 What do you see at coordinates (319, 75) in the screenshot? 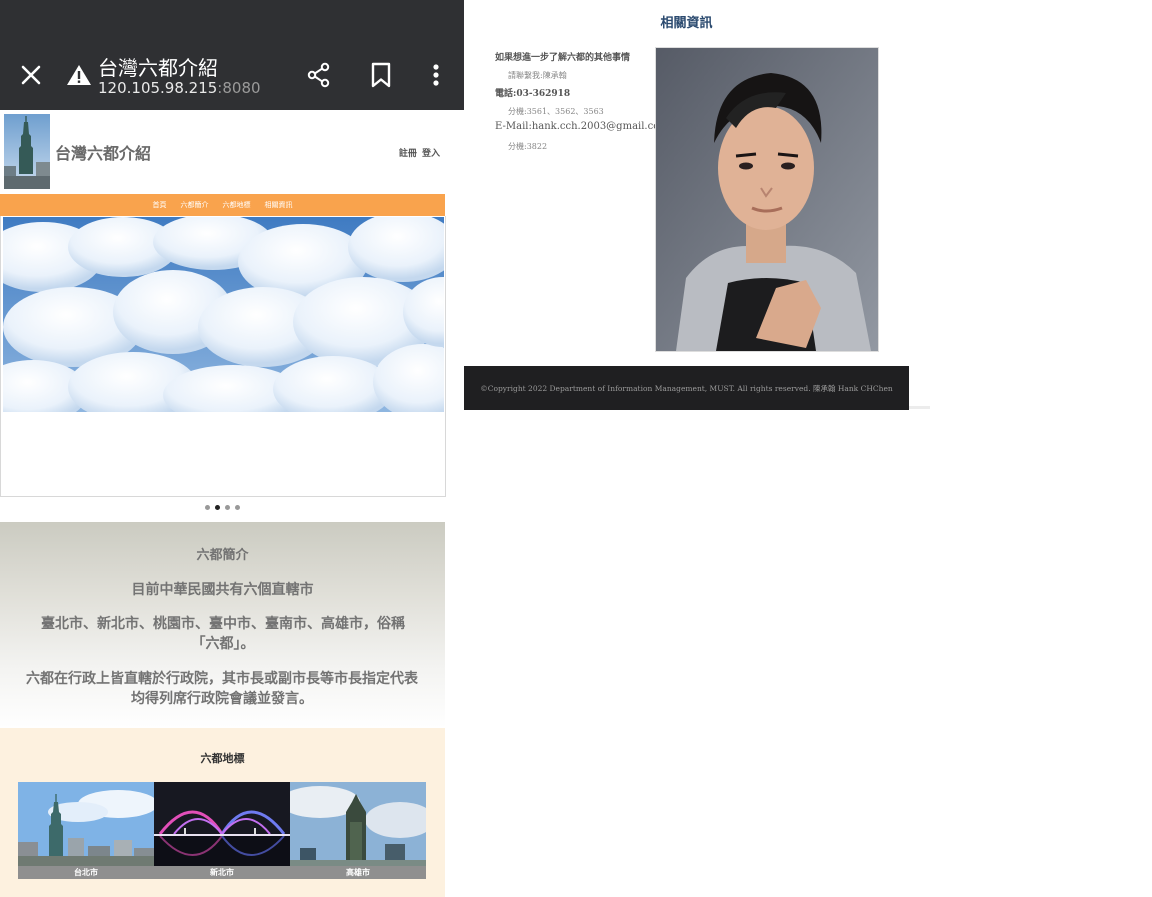
I see `share-icon` at bounding box center [319, 75].